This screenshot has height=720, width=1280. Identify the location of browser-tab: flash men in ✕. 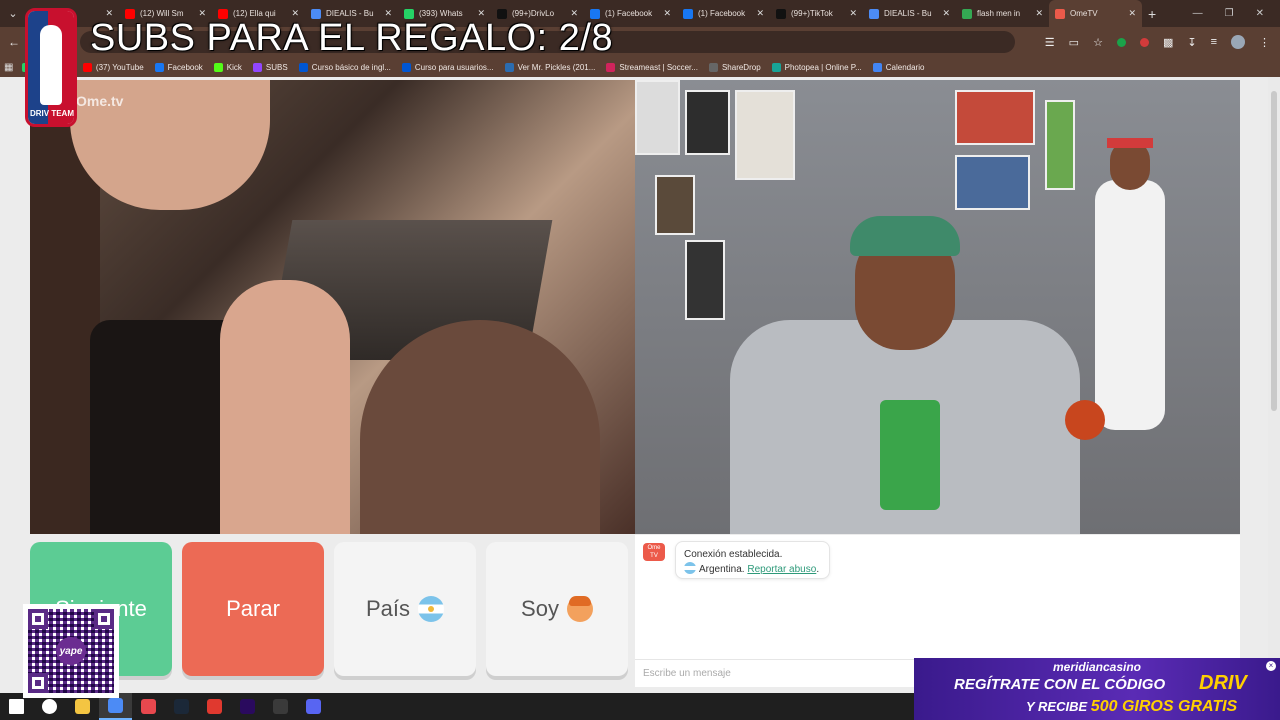
(1002, 13).